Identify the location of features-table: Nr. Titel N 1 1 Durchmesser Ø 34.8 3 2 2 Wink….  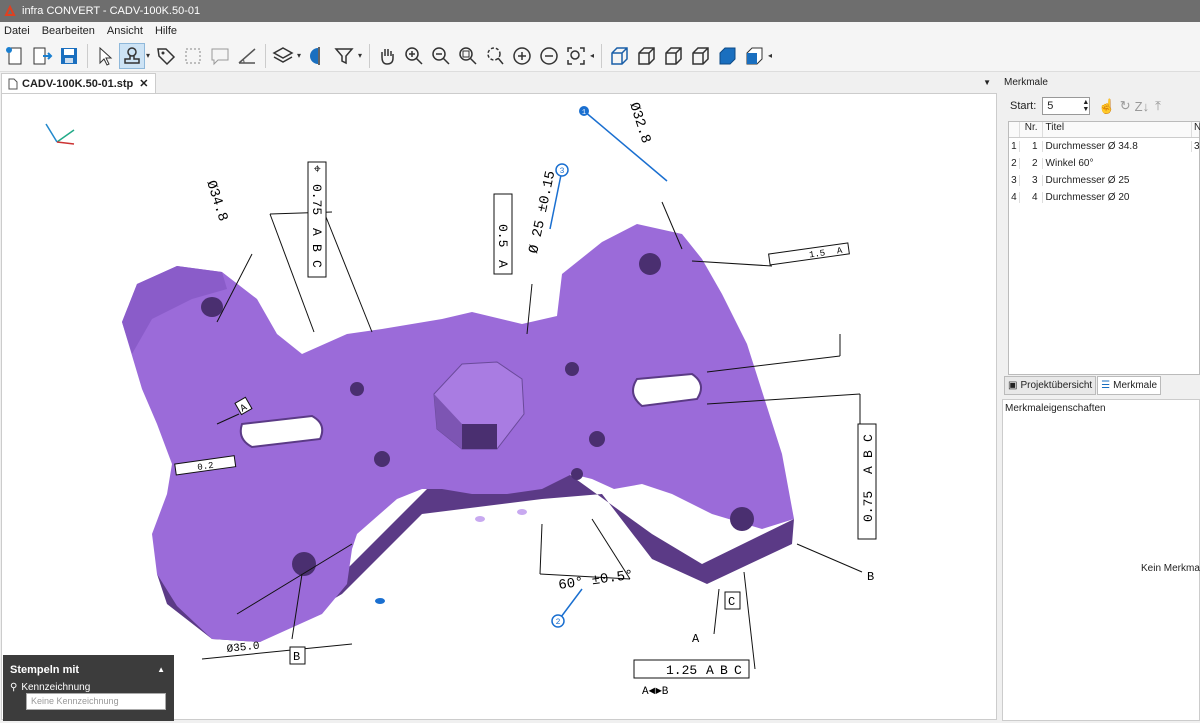
(1104, 248).